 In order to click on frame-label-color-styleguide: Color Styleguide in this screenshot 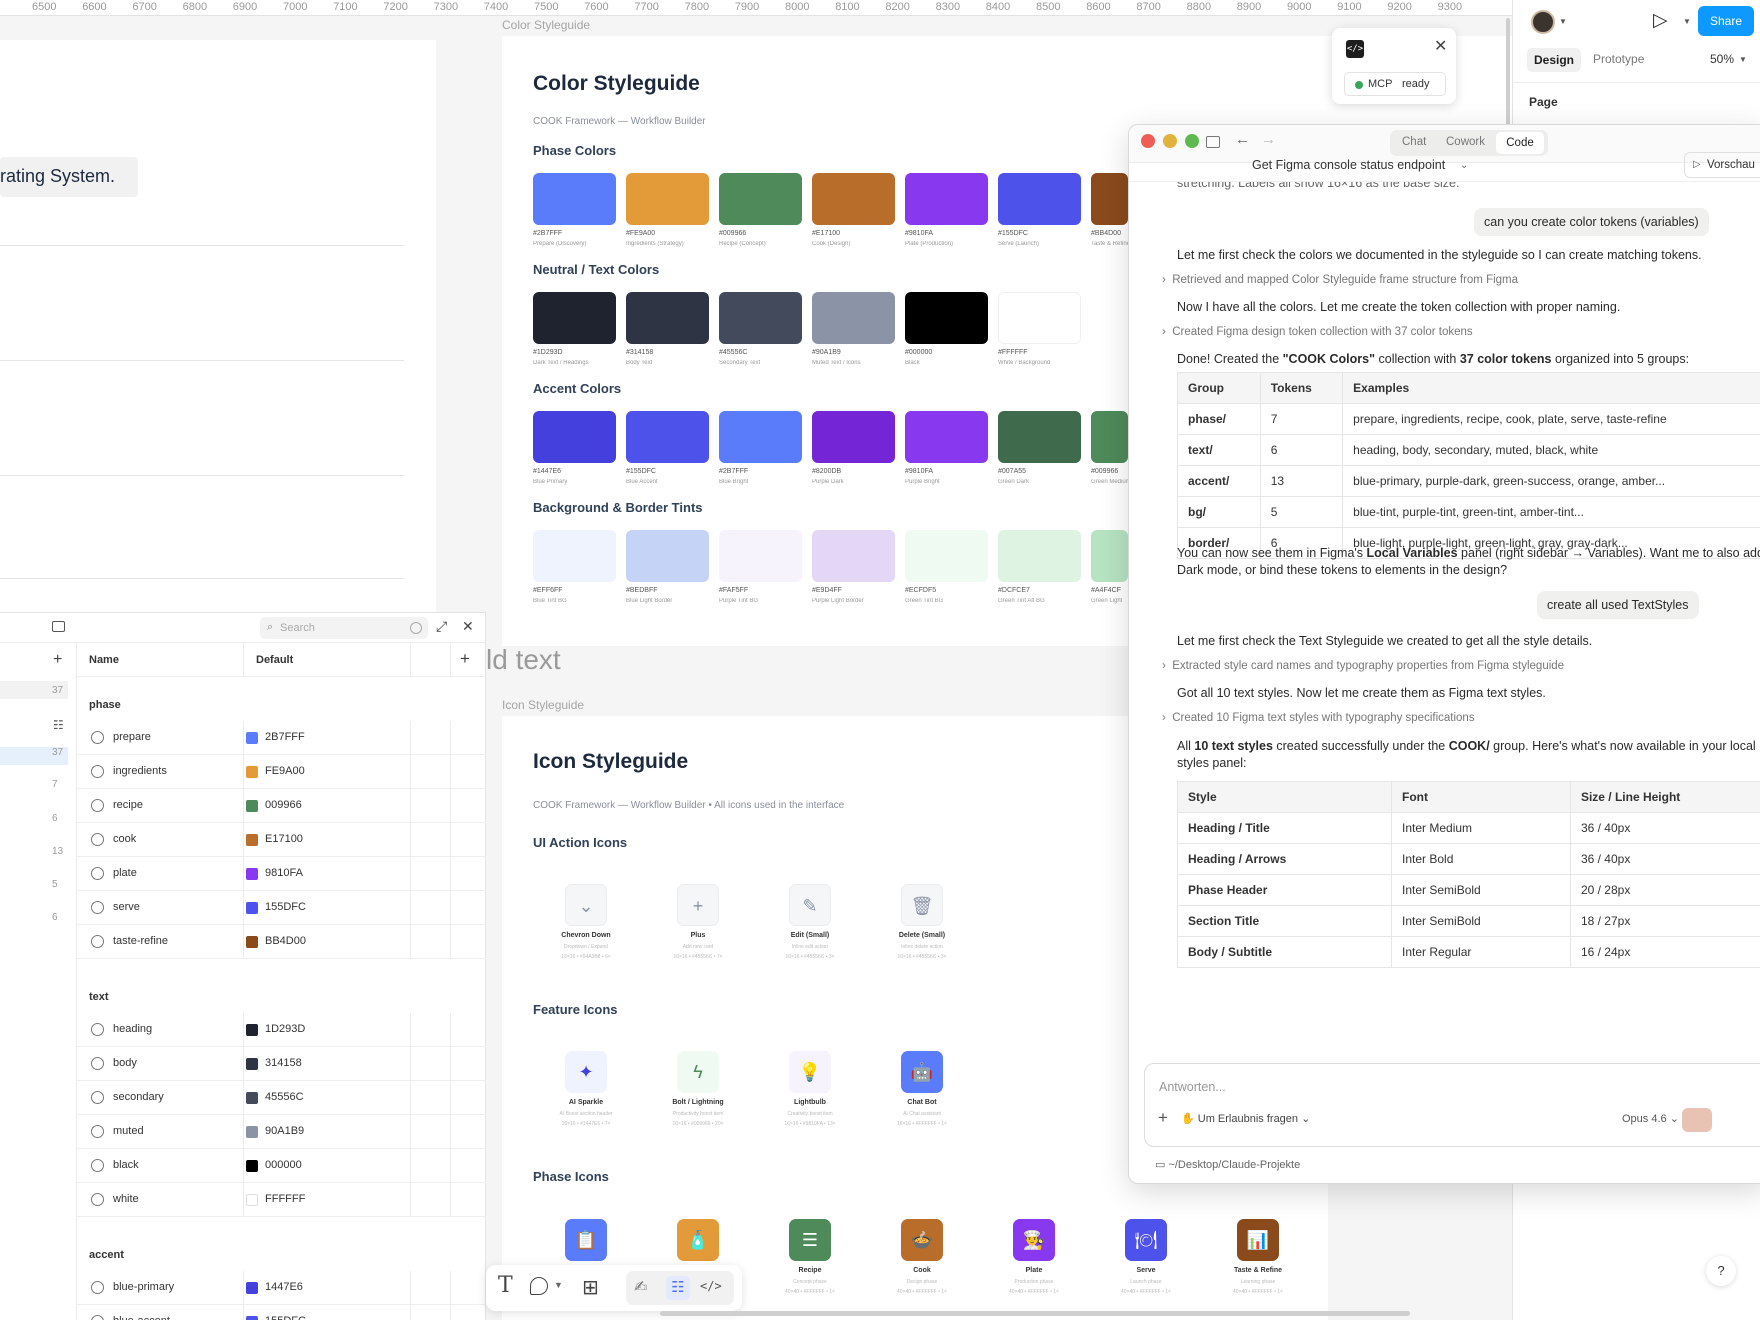, I will do `click(546, 25)`.